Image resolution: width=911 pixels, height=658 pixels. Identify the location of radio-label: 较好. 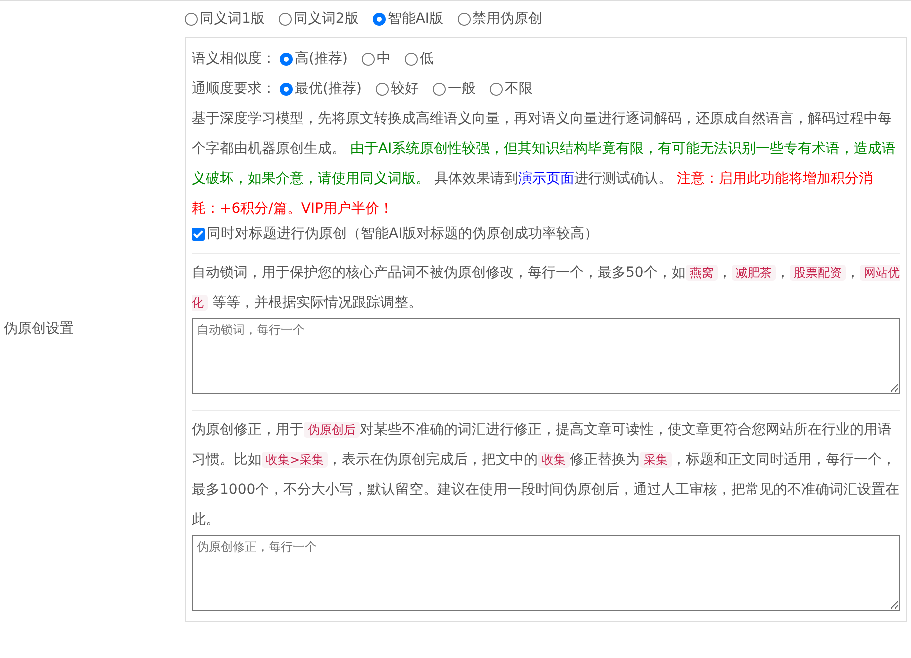
(404, 89).